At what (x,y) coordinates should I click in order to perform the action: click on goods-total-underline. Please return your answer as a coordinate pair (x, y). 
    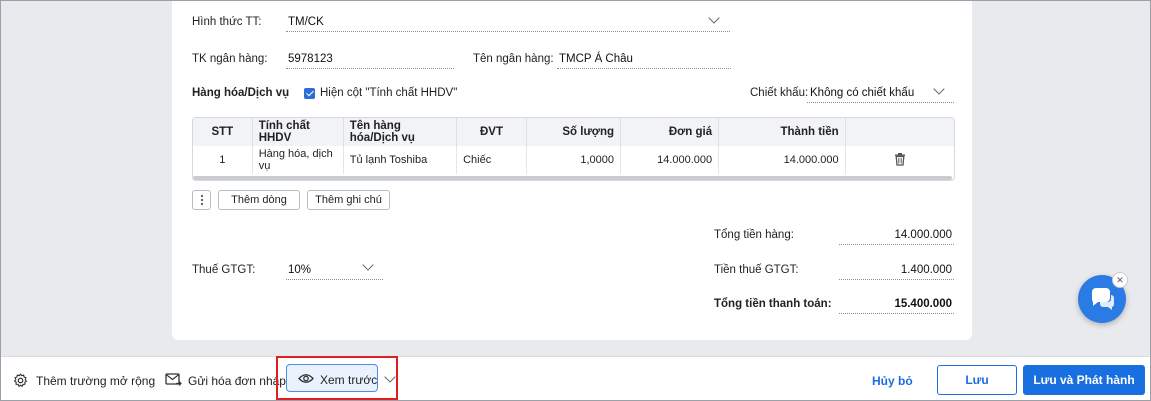
    Looking at the image, I should click on (896, 244).